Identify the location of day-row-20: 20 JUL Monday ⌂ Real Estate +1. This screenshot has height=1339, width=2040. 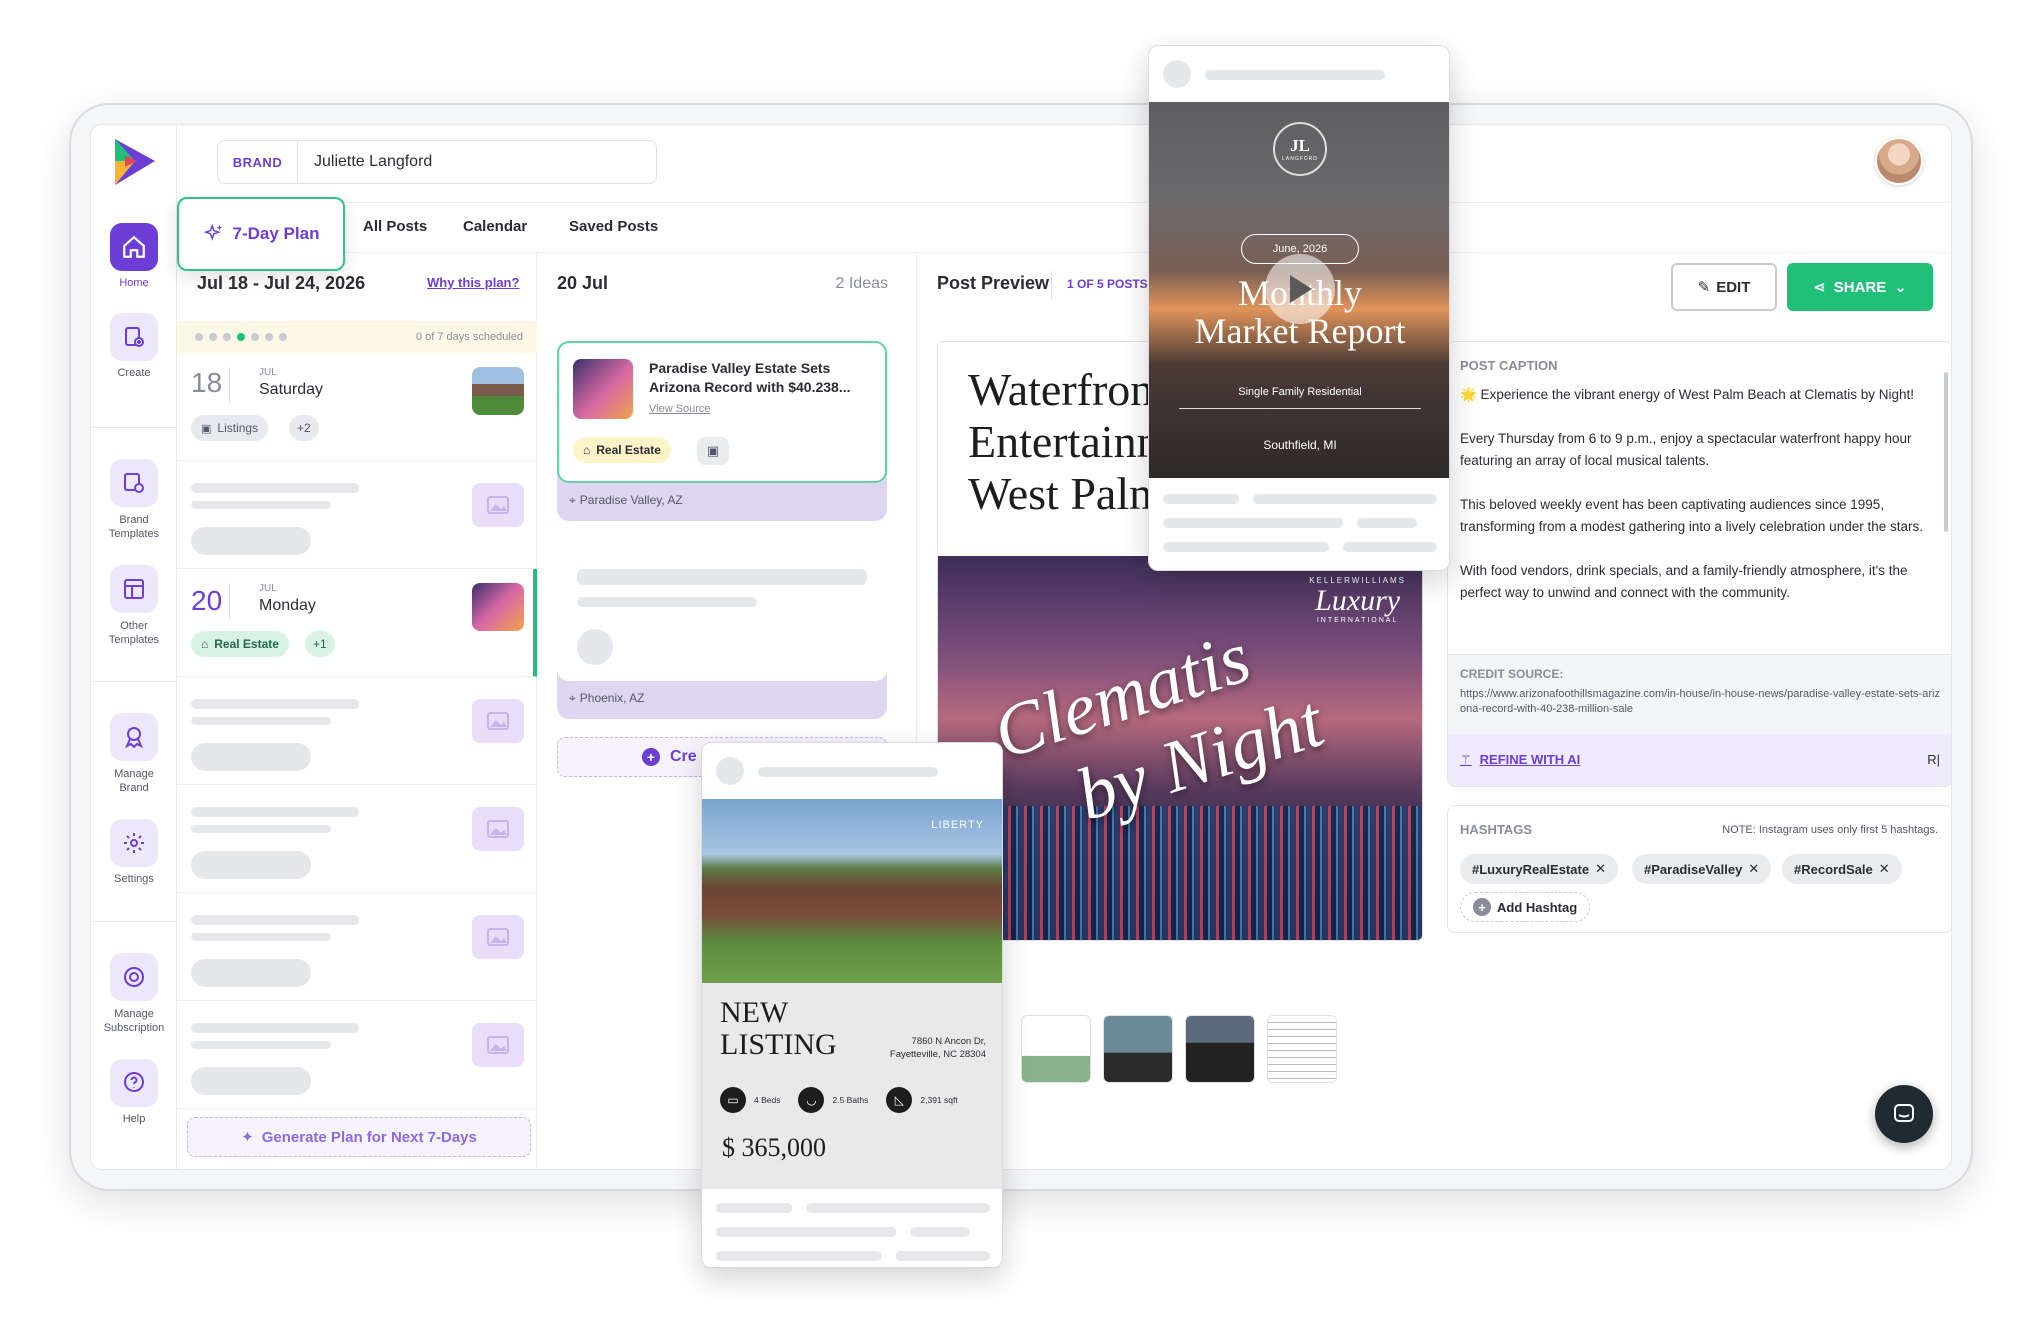
(357, 623).